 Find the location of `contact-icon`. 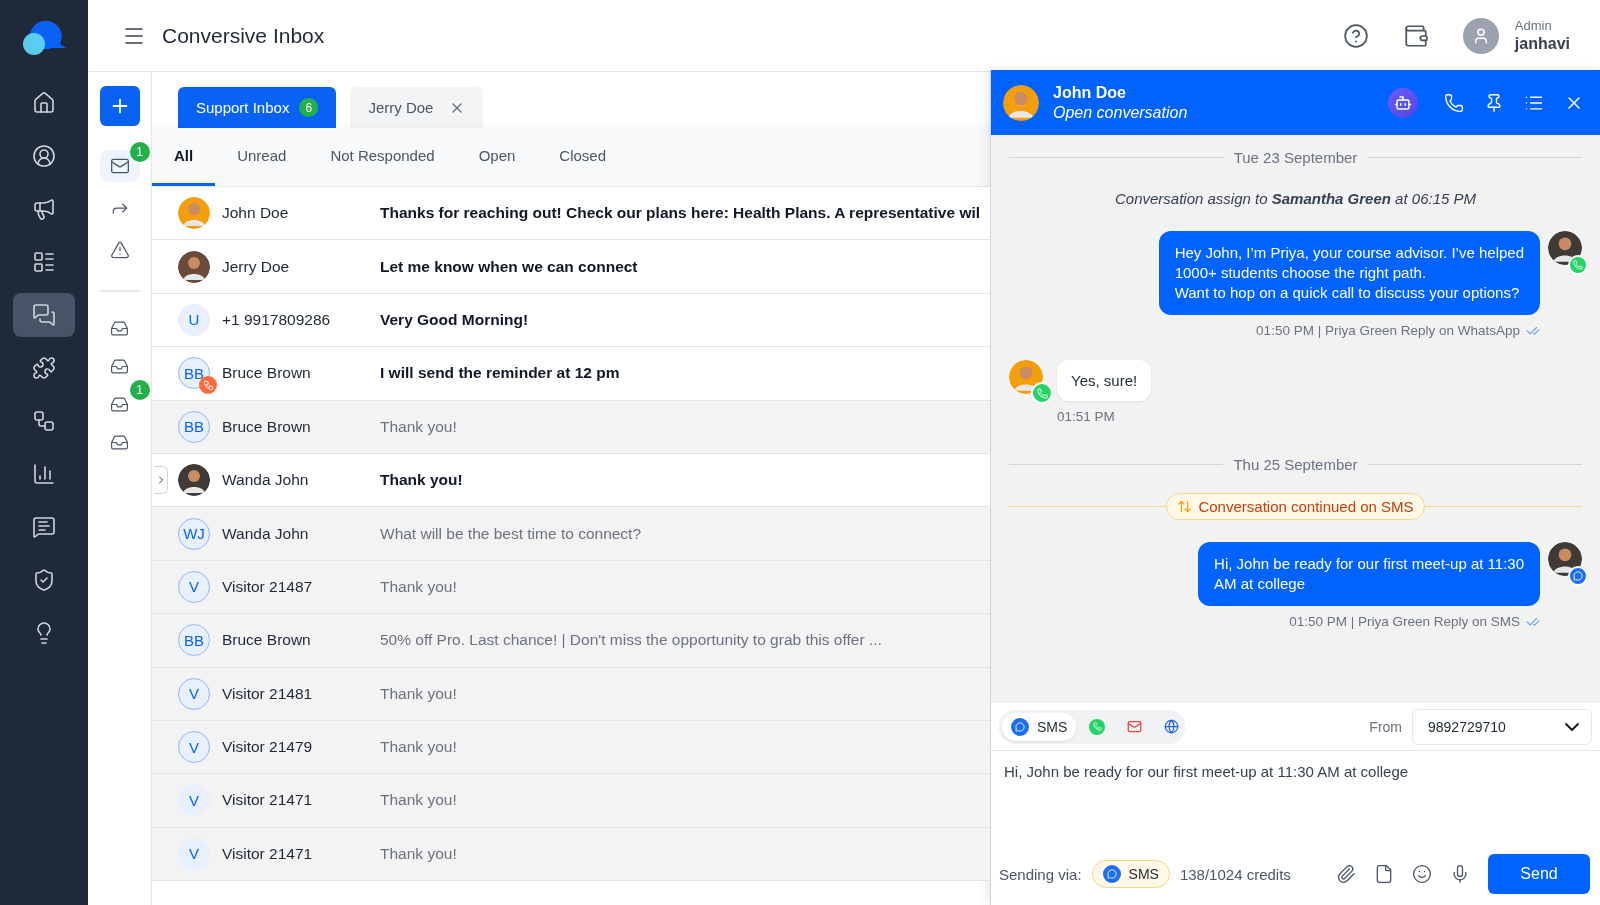

contact-icon is located at coordinates (44, 156).